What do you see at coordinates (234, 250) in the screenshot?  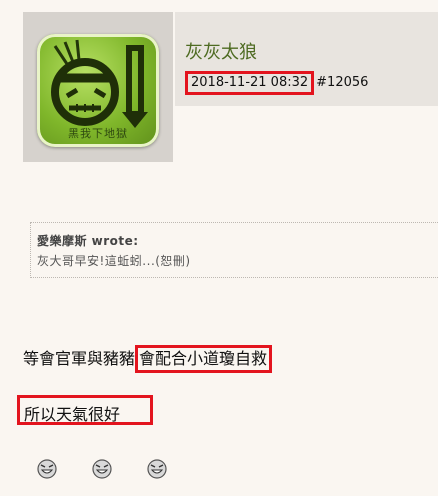 I see `quote-block: 愛樂摩斯 wrote: 灰大哥早安!這蚯蚓...(恕刪)` at bounding box center [234, 250].